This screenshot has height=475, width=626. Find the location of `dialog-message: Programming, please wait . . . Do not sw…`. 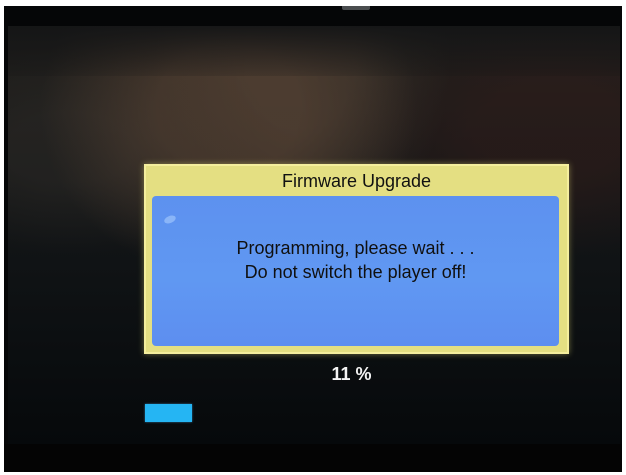

dialog-message: Programming, please wait . . . Do not sw… is located at coordinates (355, 260).